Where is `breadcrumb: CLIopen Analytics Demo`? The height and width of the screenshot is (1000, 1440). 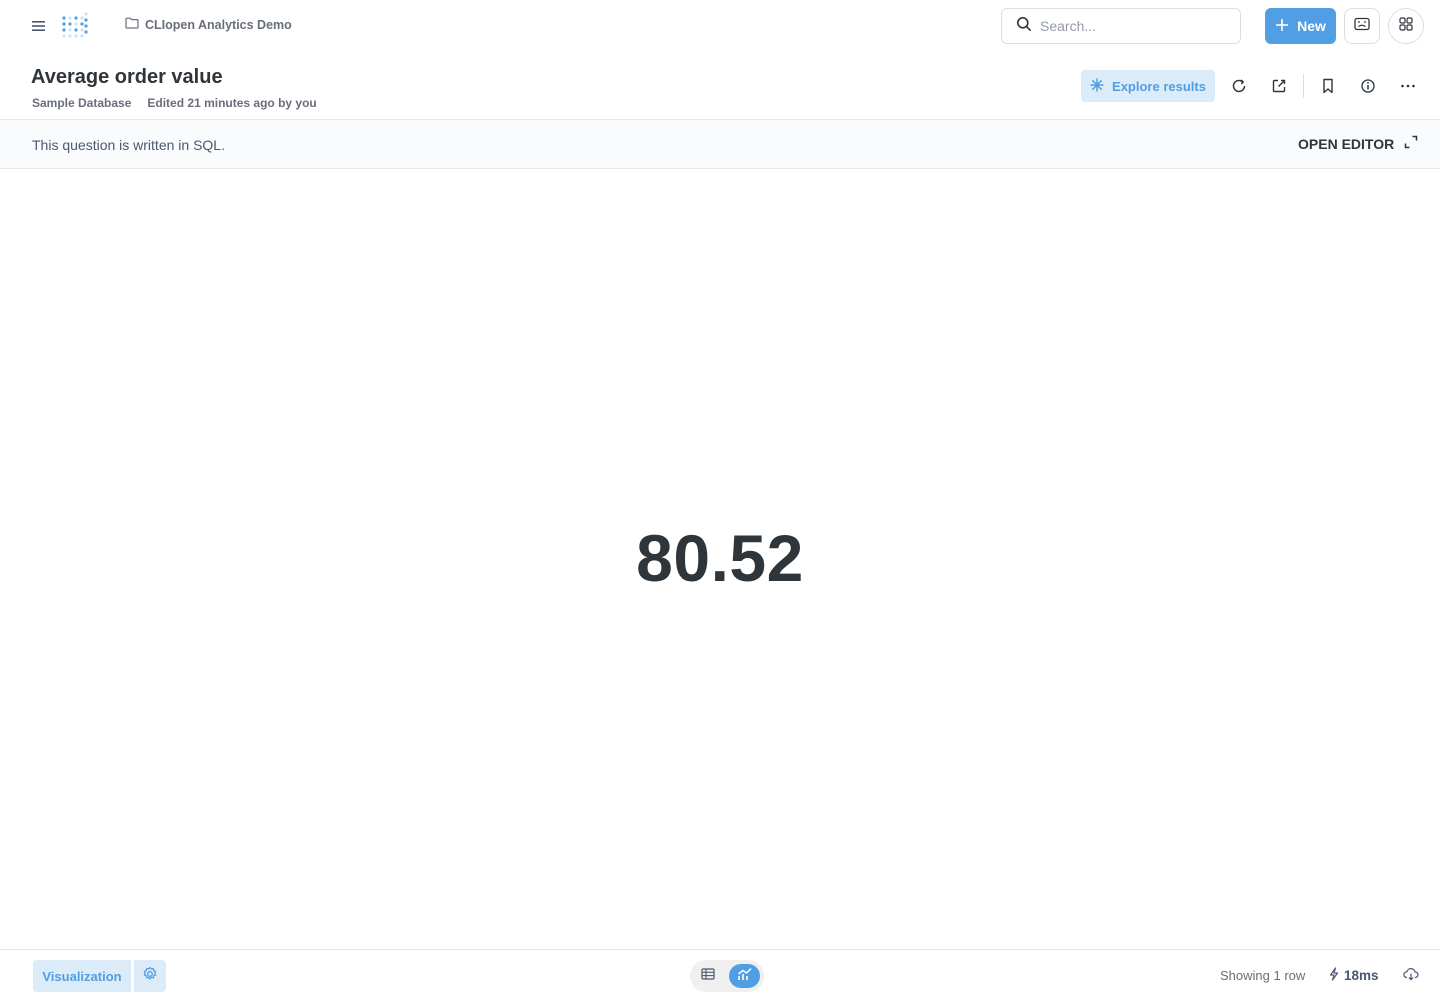
breadcrumb: CLIopen Analytics Demo is located at coordinates (208, 24).